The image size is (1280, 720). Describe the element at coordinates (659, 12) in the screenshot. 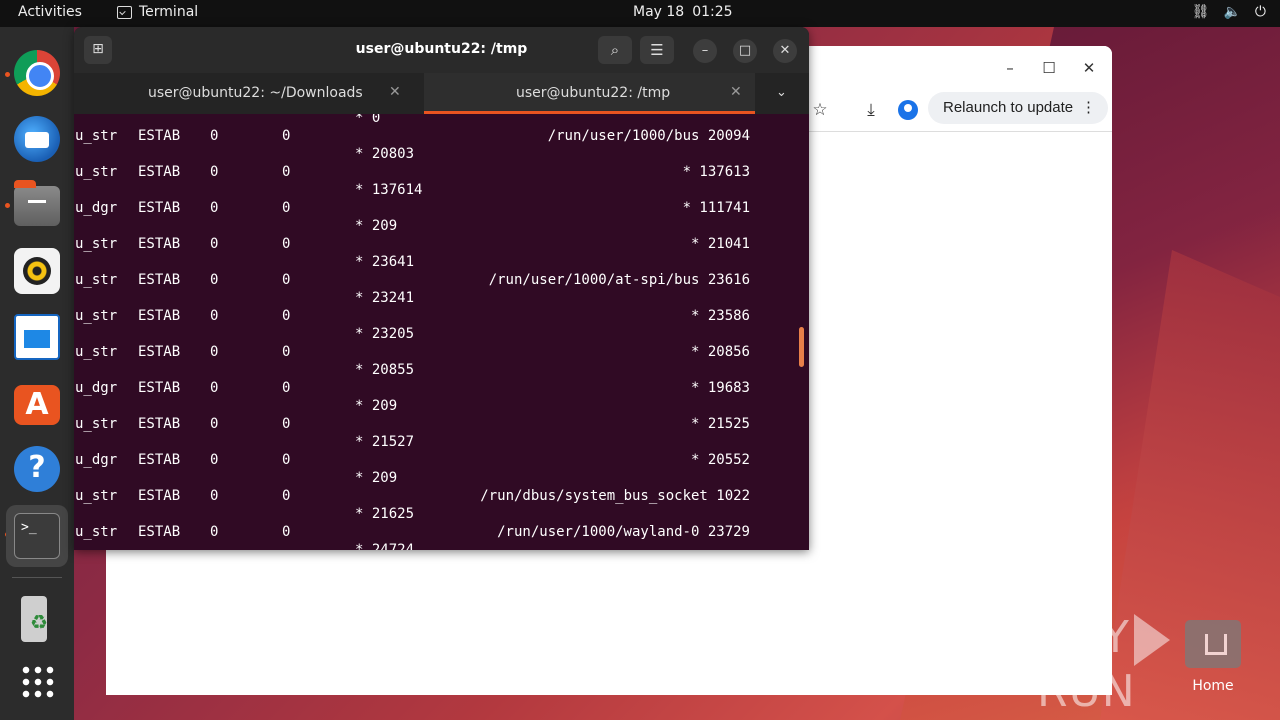

I see `clock-date: May 18` at that location.